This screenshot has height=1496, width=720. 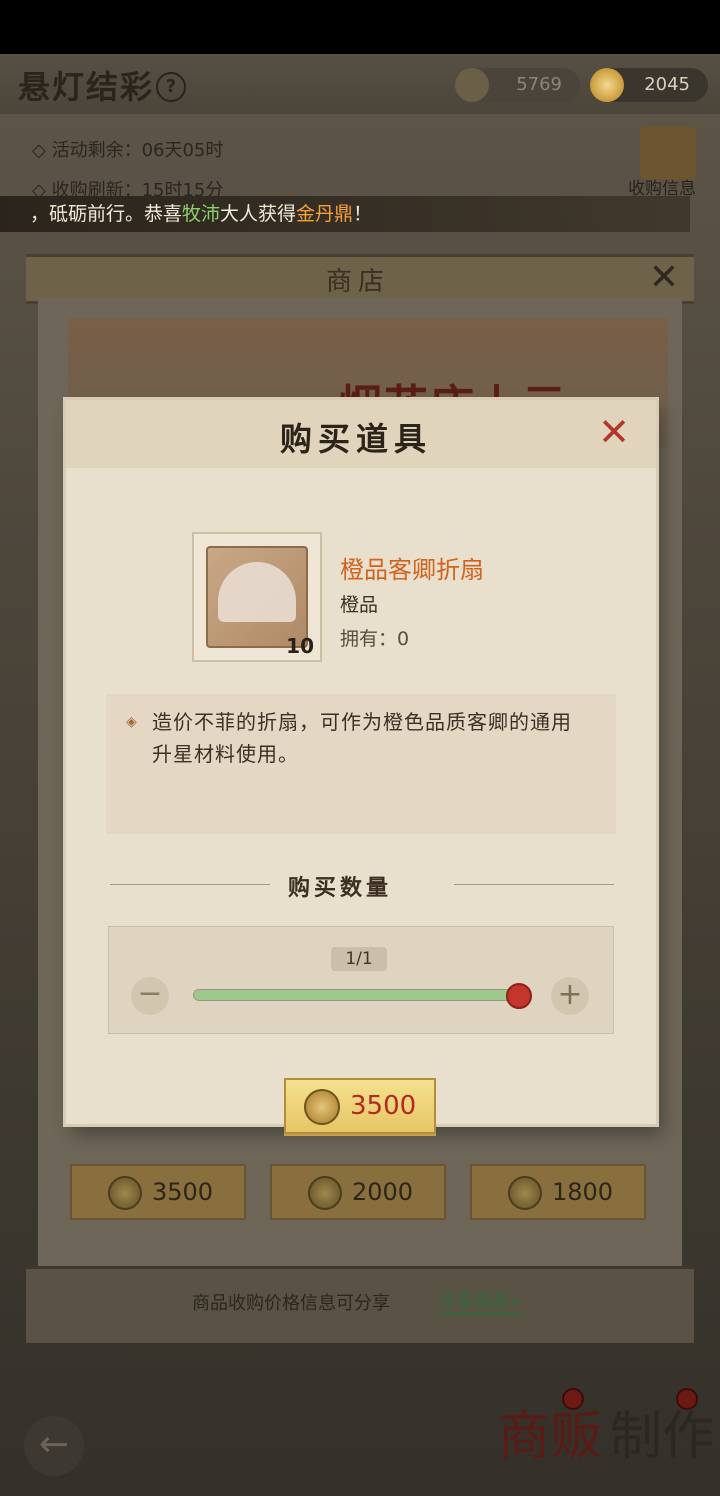 I want to click on news-suffix: ！, so click(x=363, y=214).